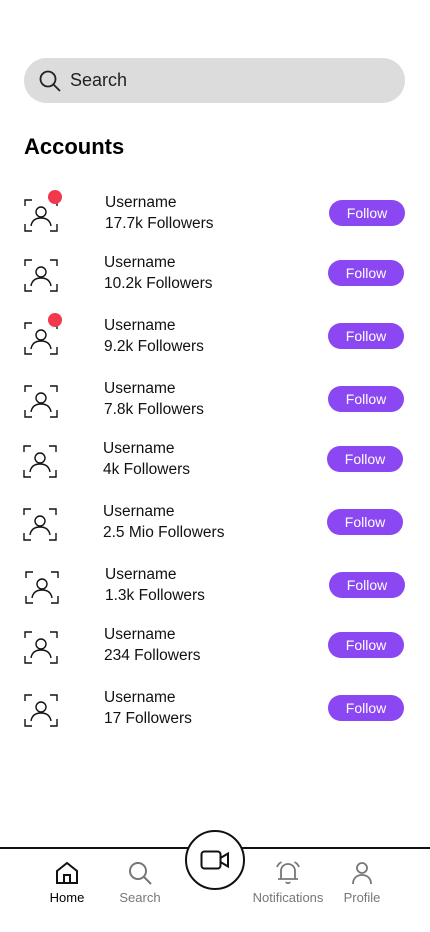 This screenshot has width=430, height=932. I want to click on nav-profile-label: Profile, so click(362, 897).